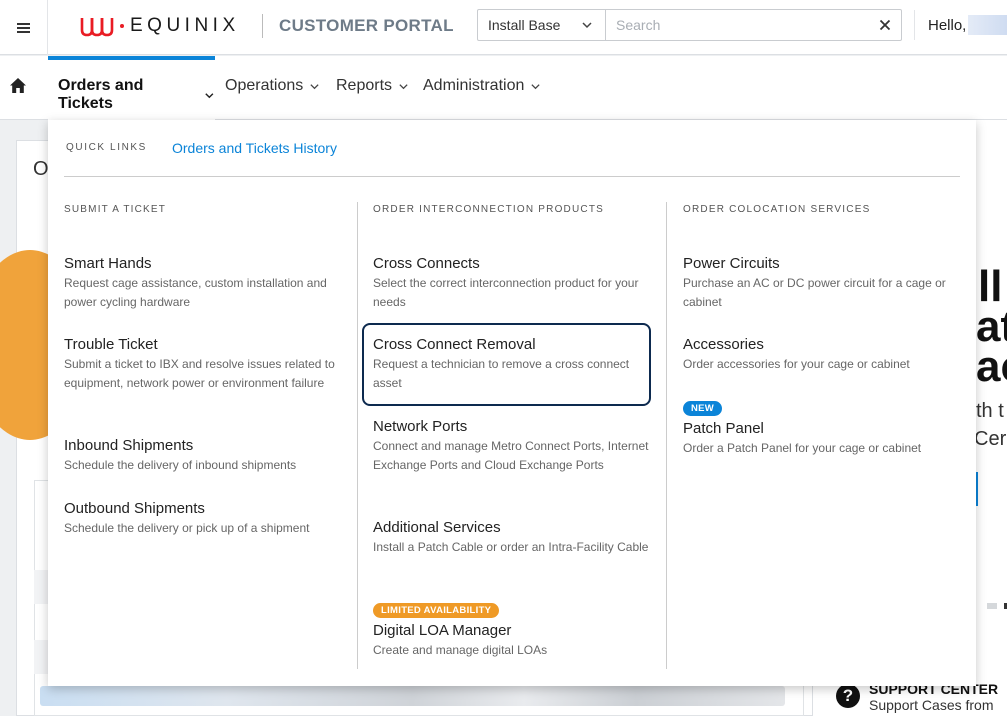 This screenshot has width=1007, height=716. What do you see at coordinates (254, 148) in the screenshot?
I see `quick-link-orders-history: Orders and Tickets History` at bounding box center [254, 148].